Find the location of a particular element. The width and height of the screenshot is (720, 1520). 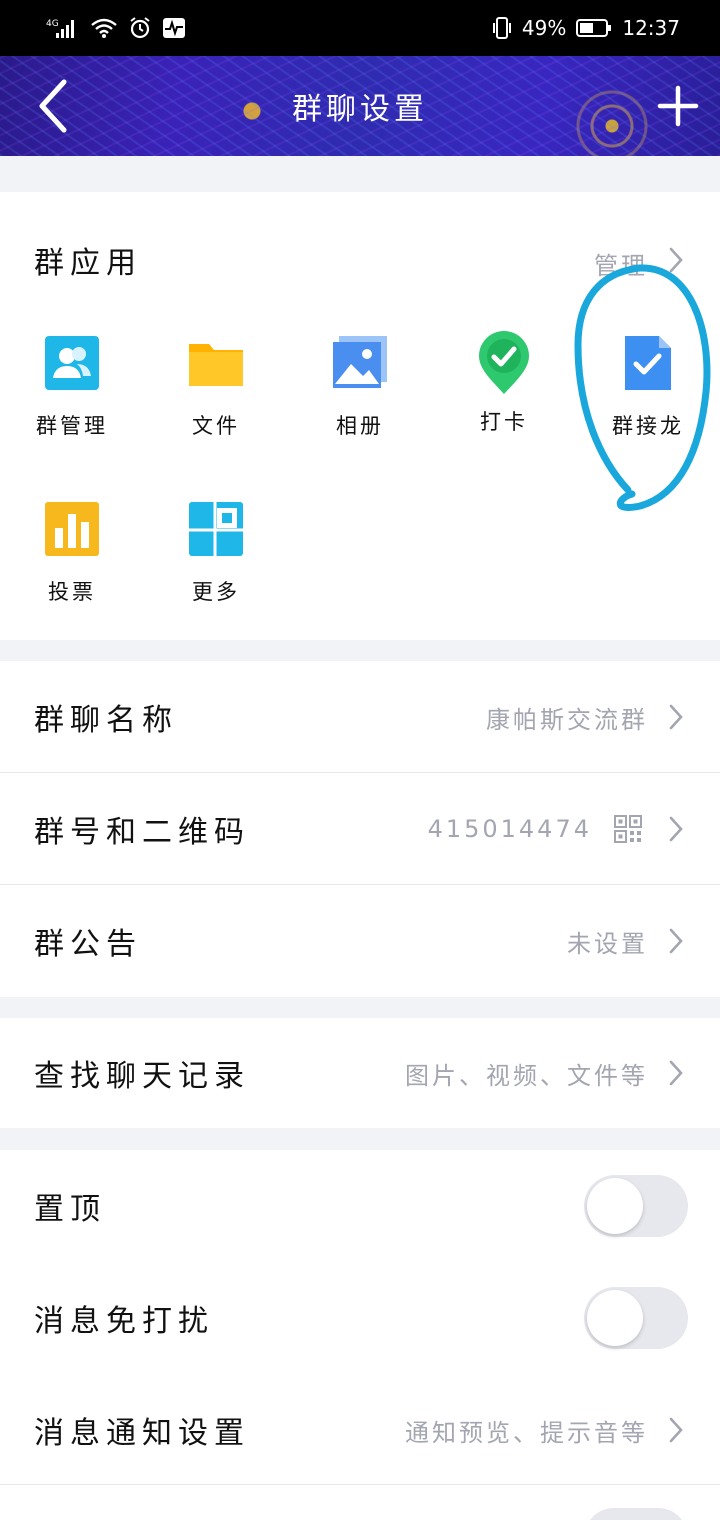

app-more: 更多 is located at coordinates (216, 553).